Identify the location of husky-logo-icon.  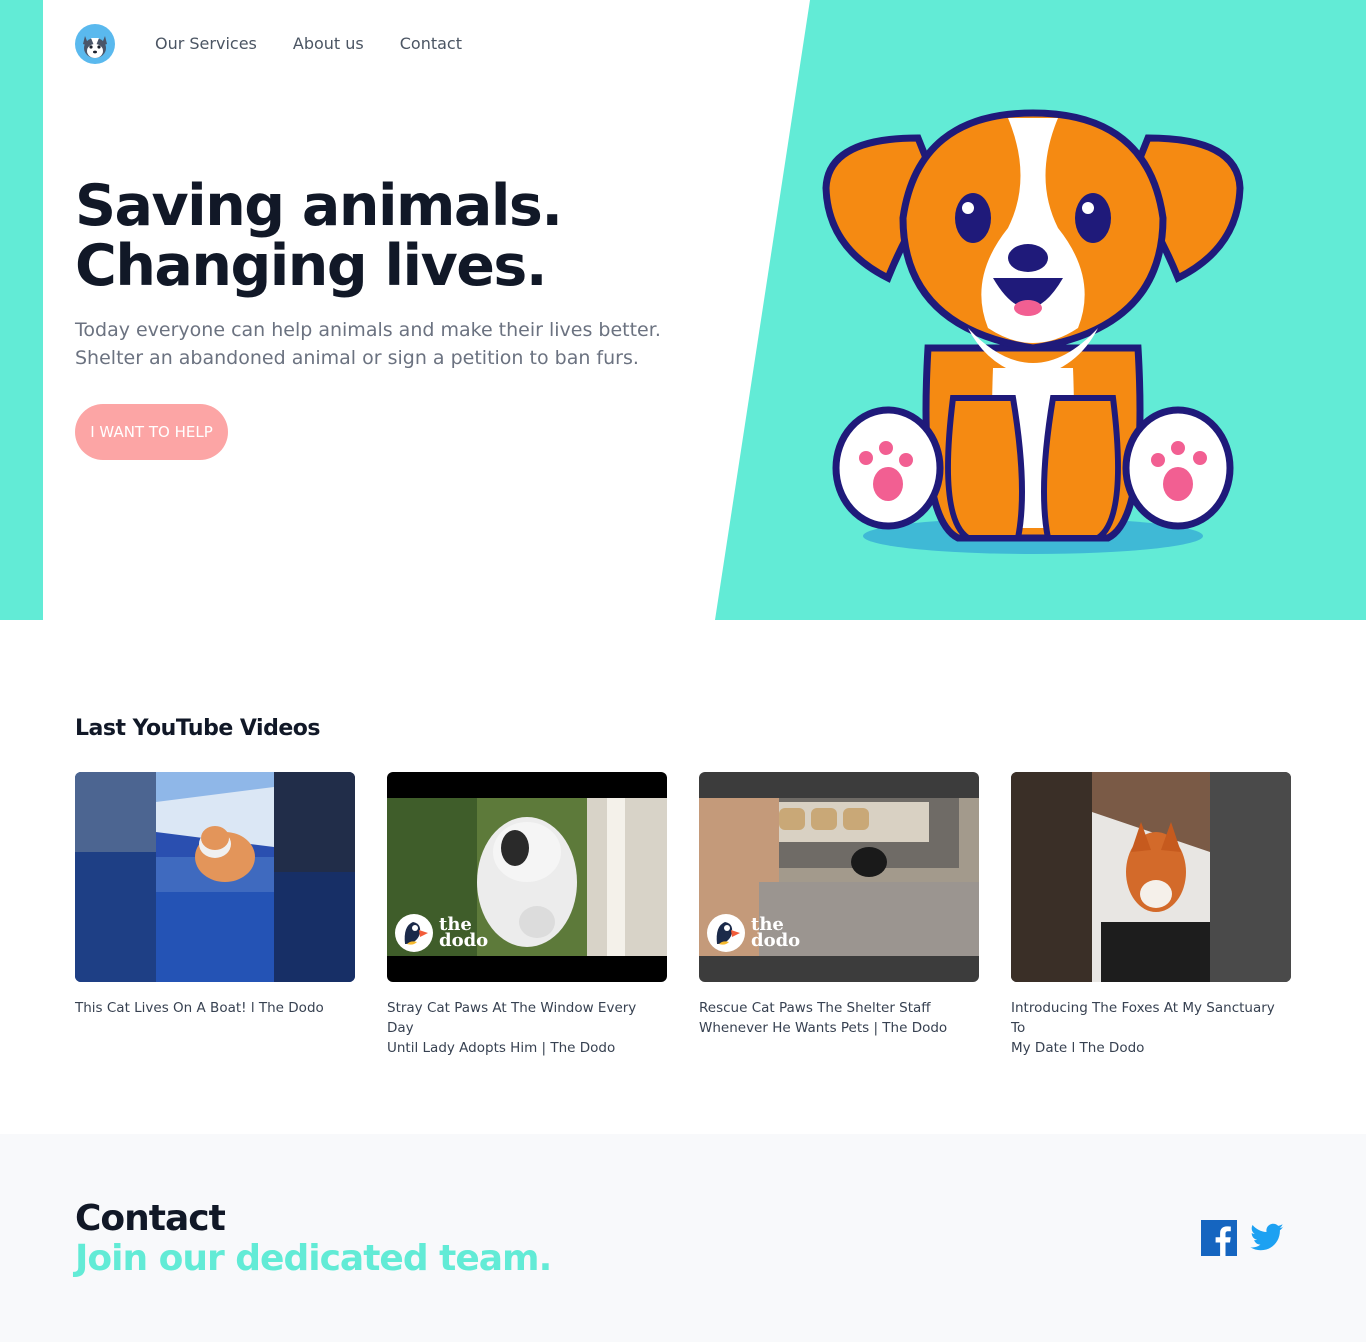
(95, 44).